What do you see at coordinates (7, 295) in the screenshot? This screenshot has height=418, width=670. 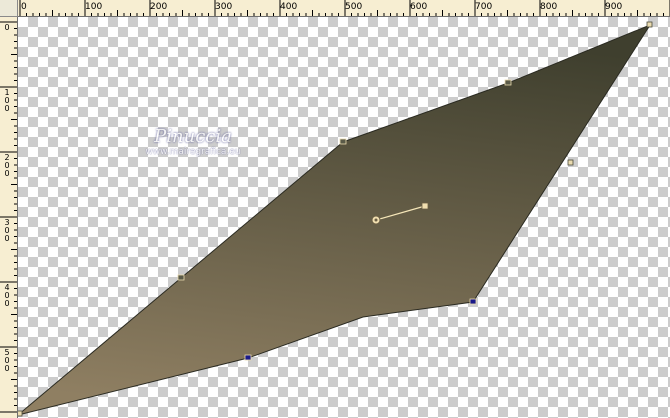 I see `ruler-left-label-400: 400` at bounding box center [7, 295].